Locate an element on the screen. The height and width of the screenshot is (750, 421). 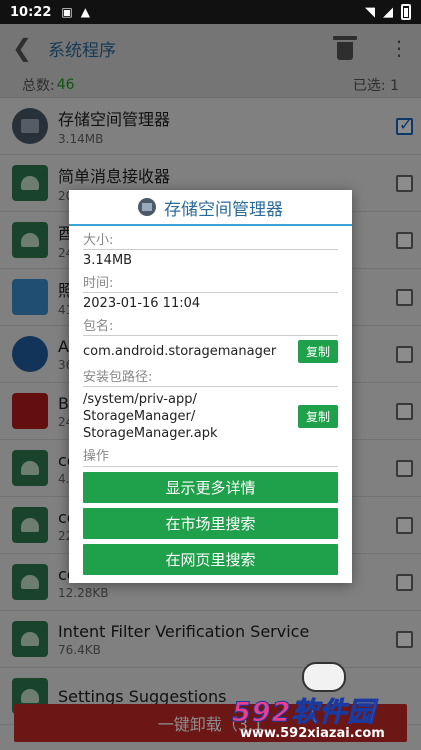
time-label: 时间: is located at coordinates (98, 283).